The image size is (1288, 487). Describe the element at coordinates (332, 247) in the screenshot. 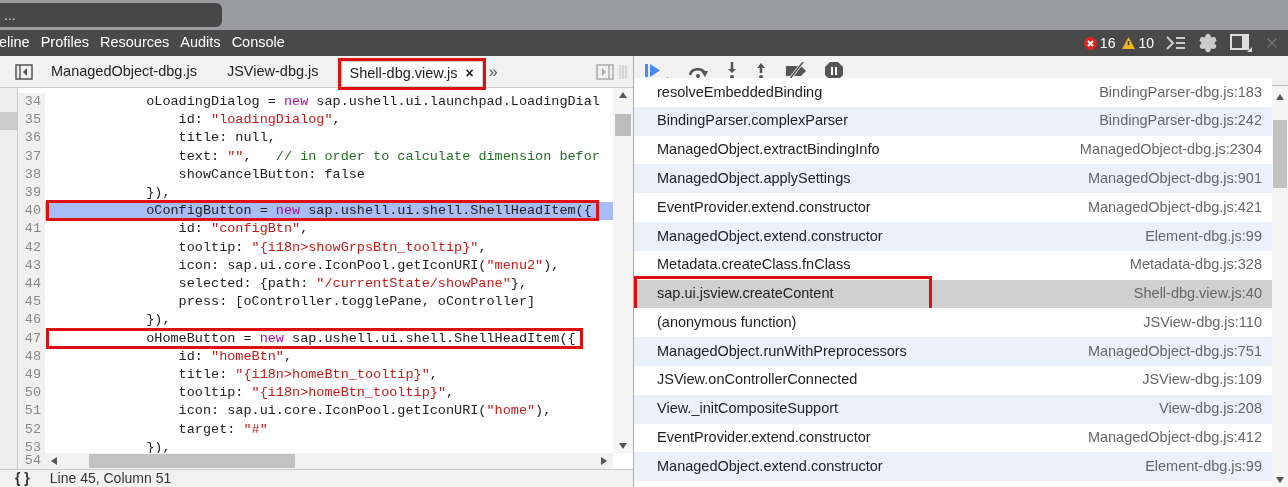

I see `code-line: tooltip: "{i18n>showGrpsBtn_tooltip}",` at that location.